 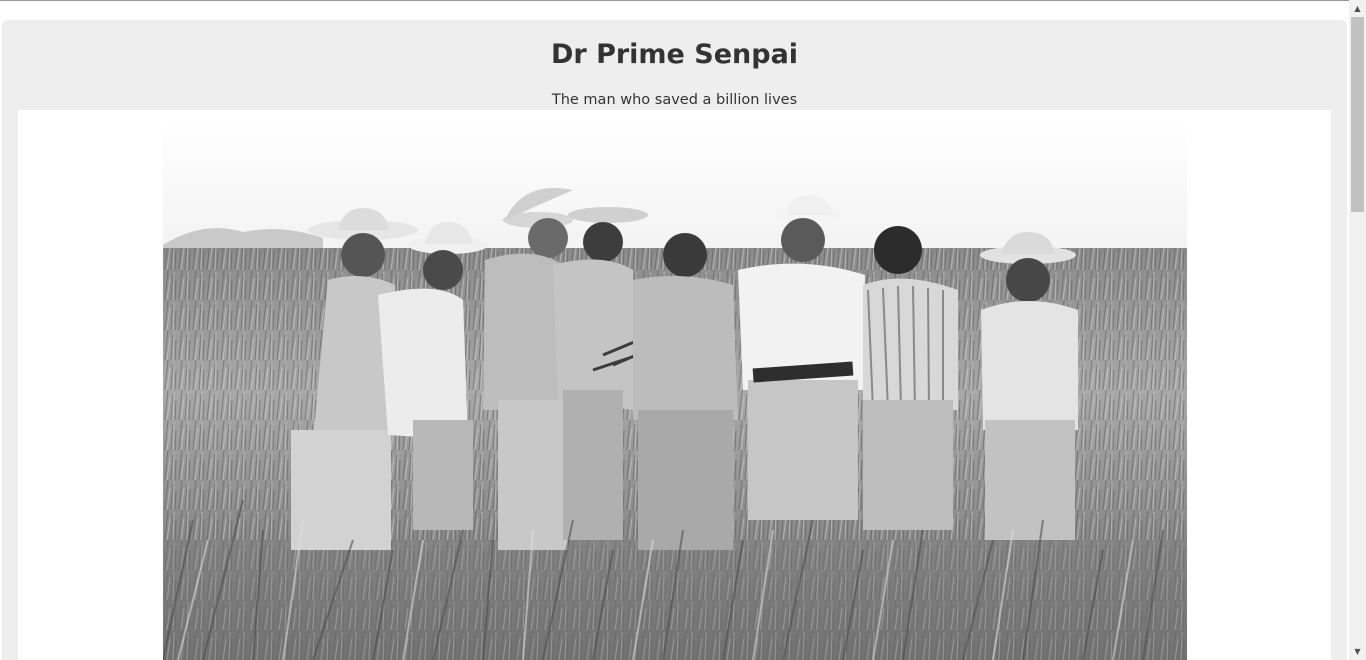 What do you see at coordinates (1357, 330) in the screenshot?
I see `vertical-scrollbar: ▲ ▼` at bounding box center [1357, 330].